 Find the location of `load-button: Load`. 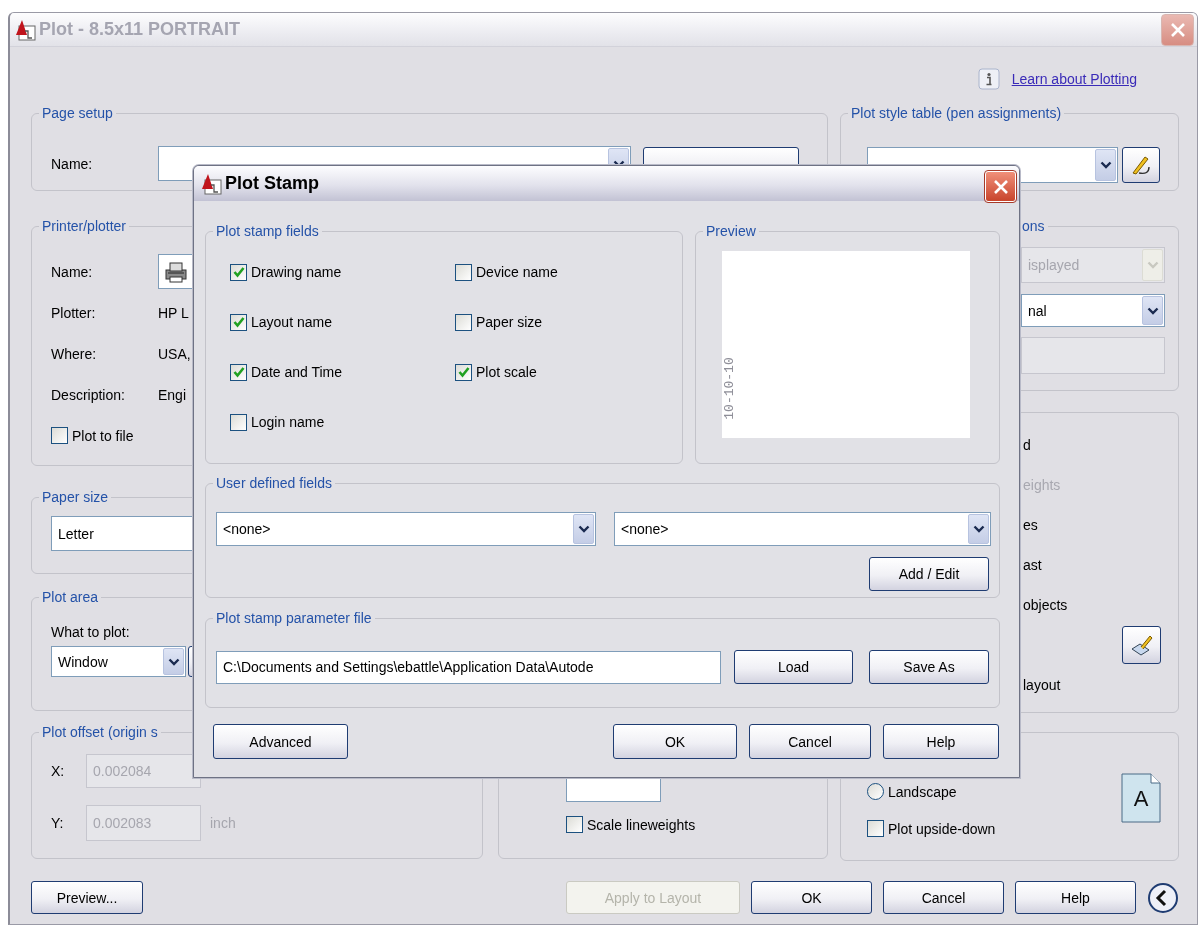

load-button: Load is located at coordinates (793, 667).